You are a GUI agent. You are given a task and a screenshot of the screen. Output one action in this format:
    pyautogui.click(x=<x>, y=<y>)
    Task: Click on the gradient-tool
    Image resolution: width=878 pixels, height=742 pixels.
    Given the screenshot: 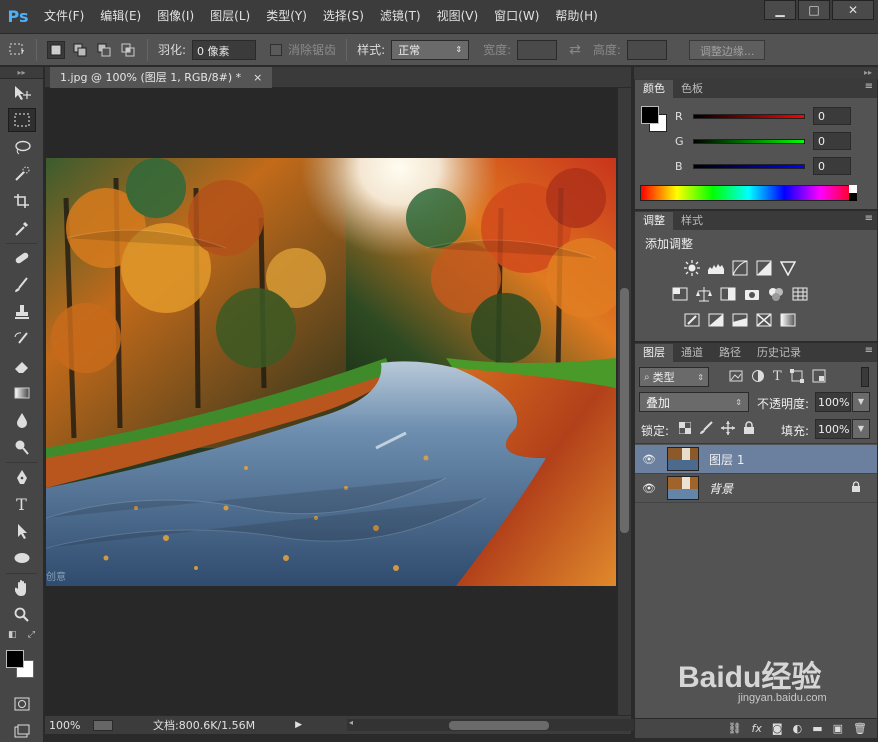 What is the action you would take?
    pyautogui.click(x=22, y=393)
    